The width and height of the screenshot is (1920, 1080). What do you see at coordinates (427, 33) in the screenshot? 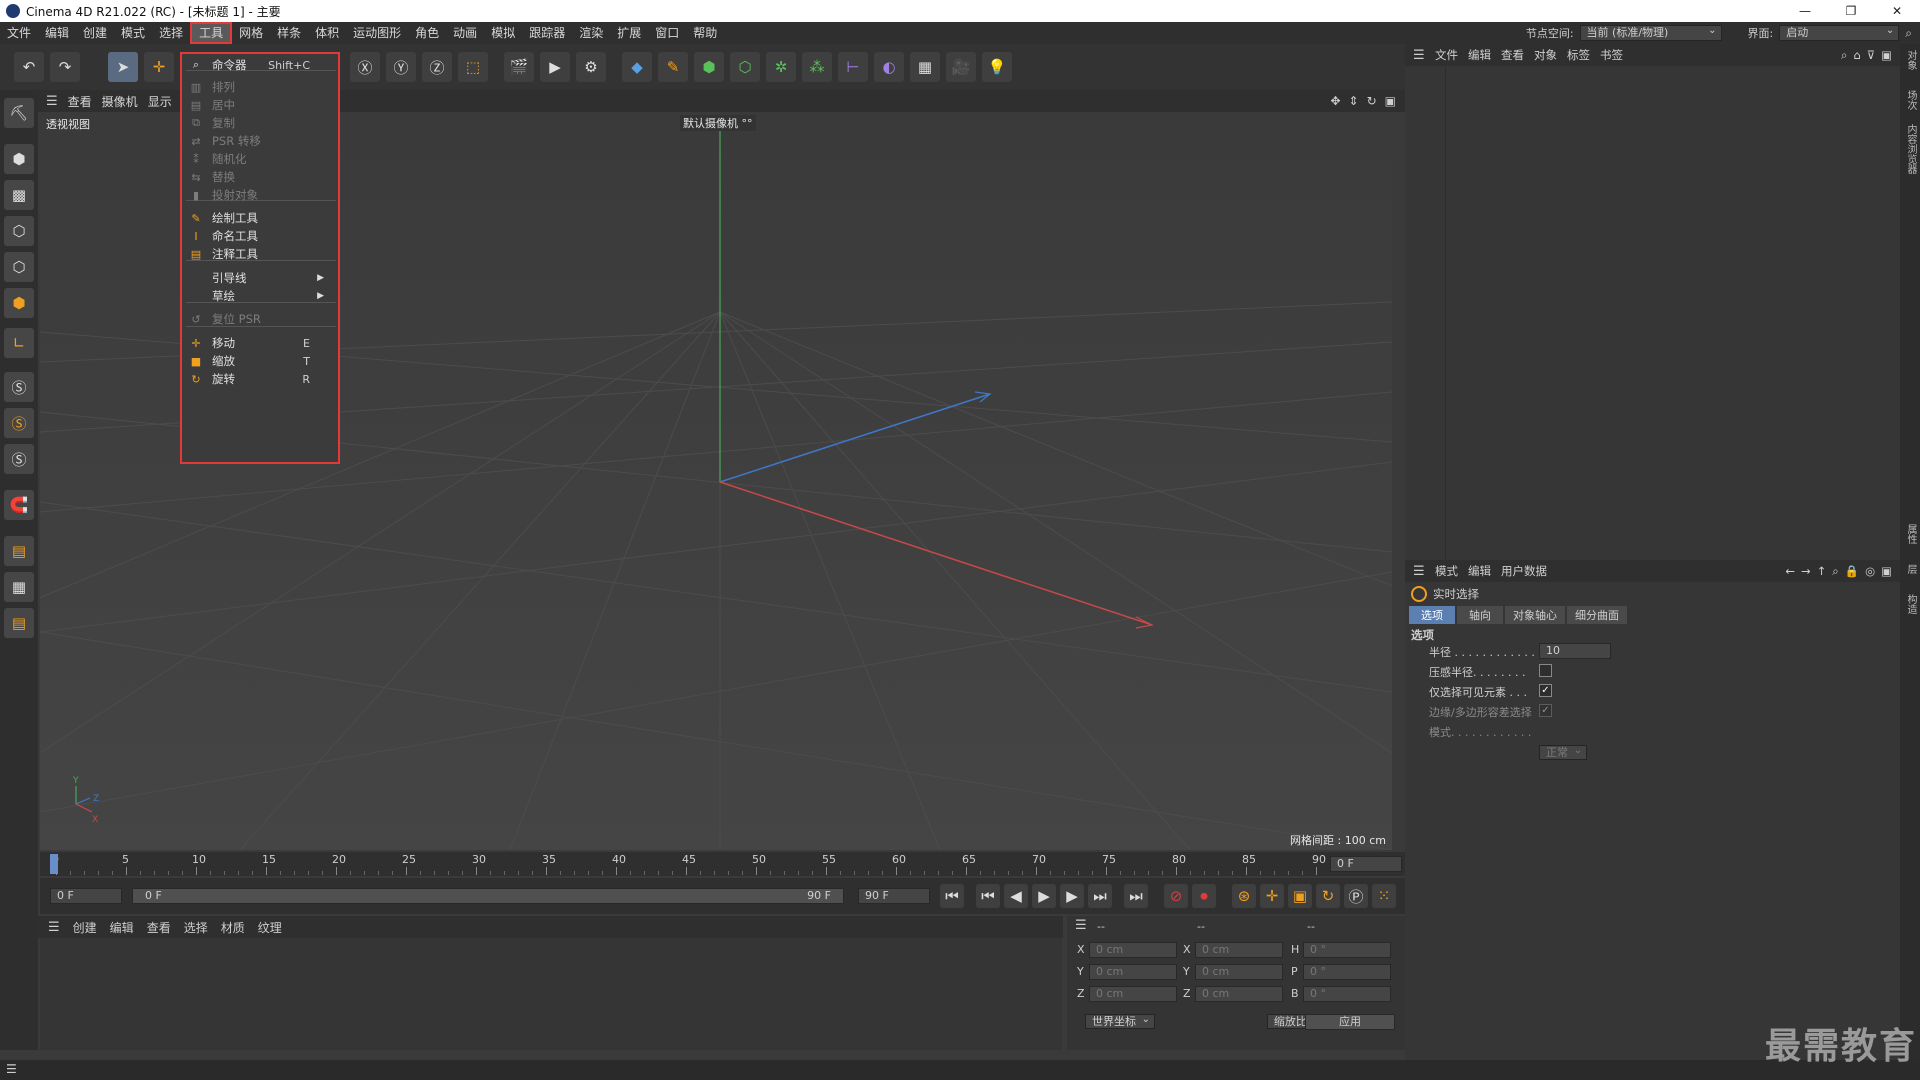
I see `menu-item-10: 角色` at bounding box center [427, 33].